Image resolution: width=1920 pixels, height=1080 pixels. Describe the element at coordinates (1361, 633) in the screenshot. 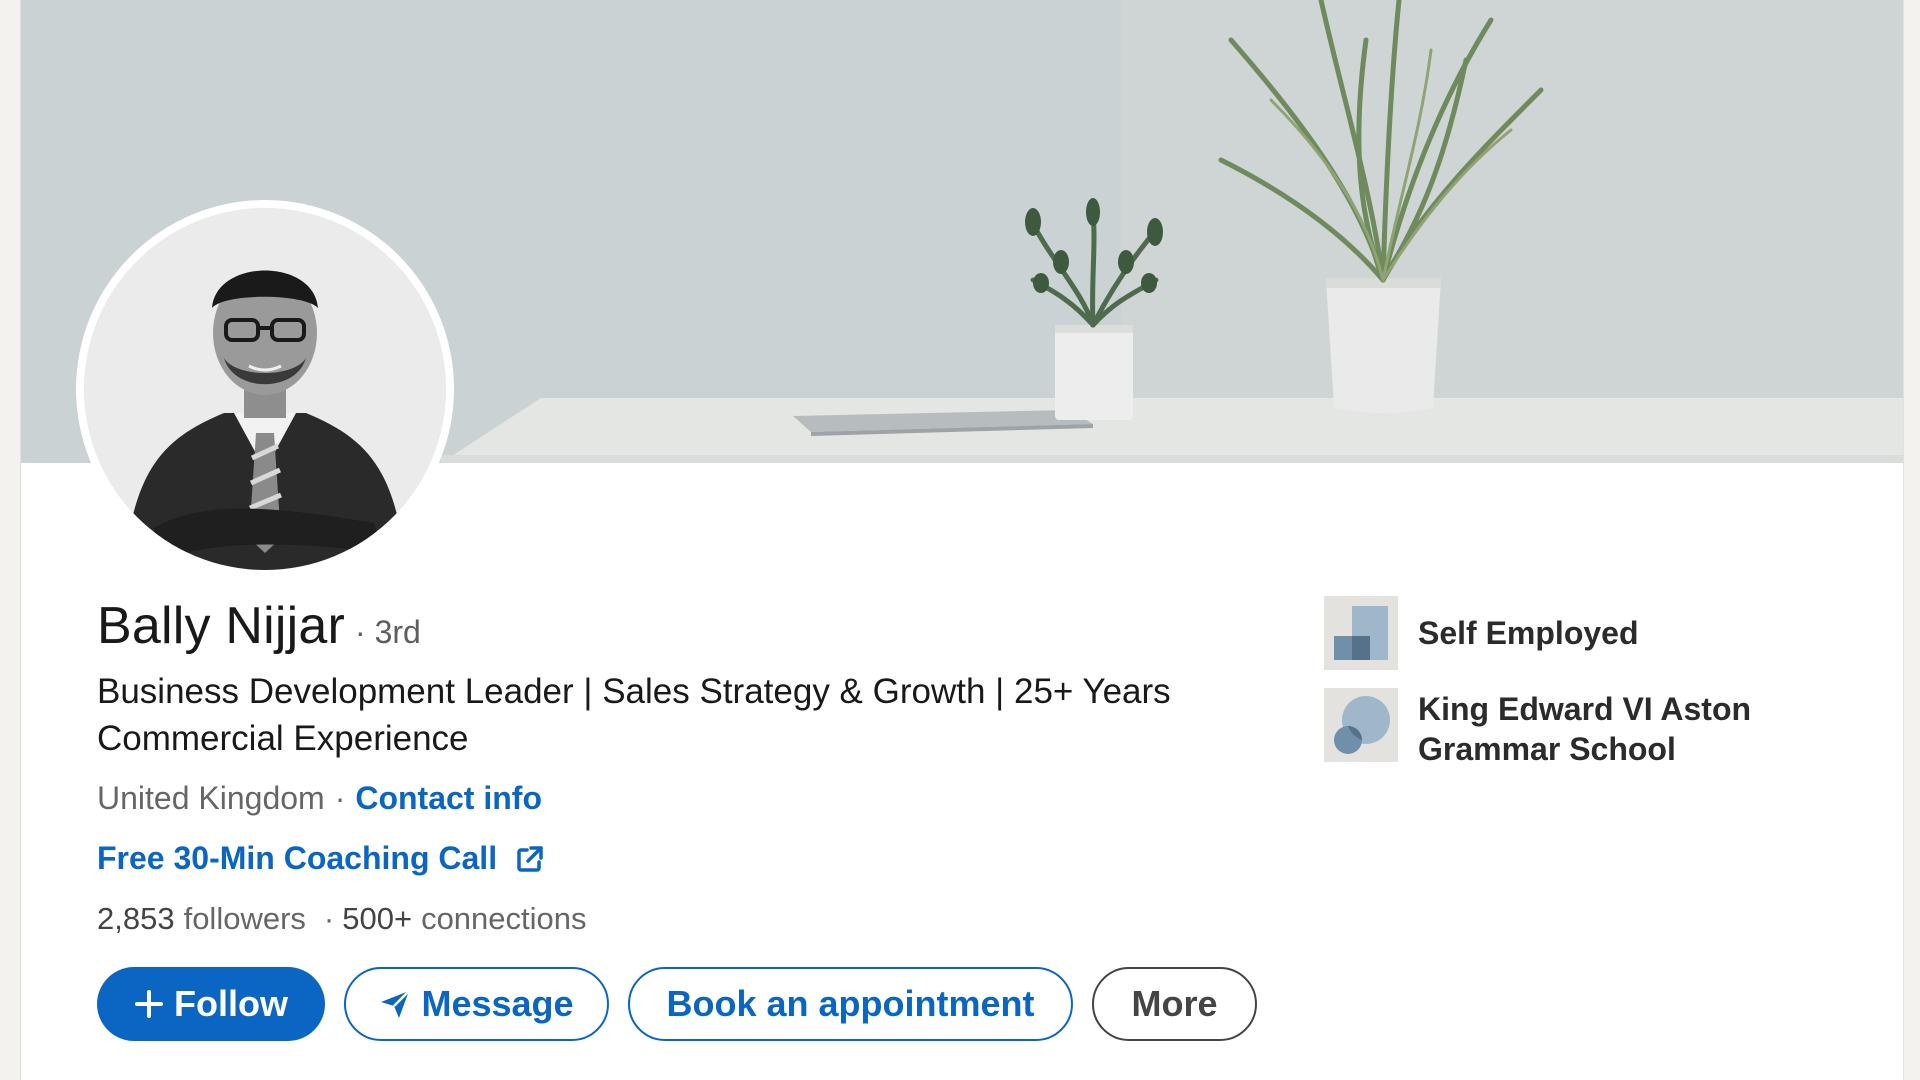

I see `company-logo-icon` at that location.